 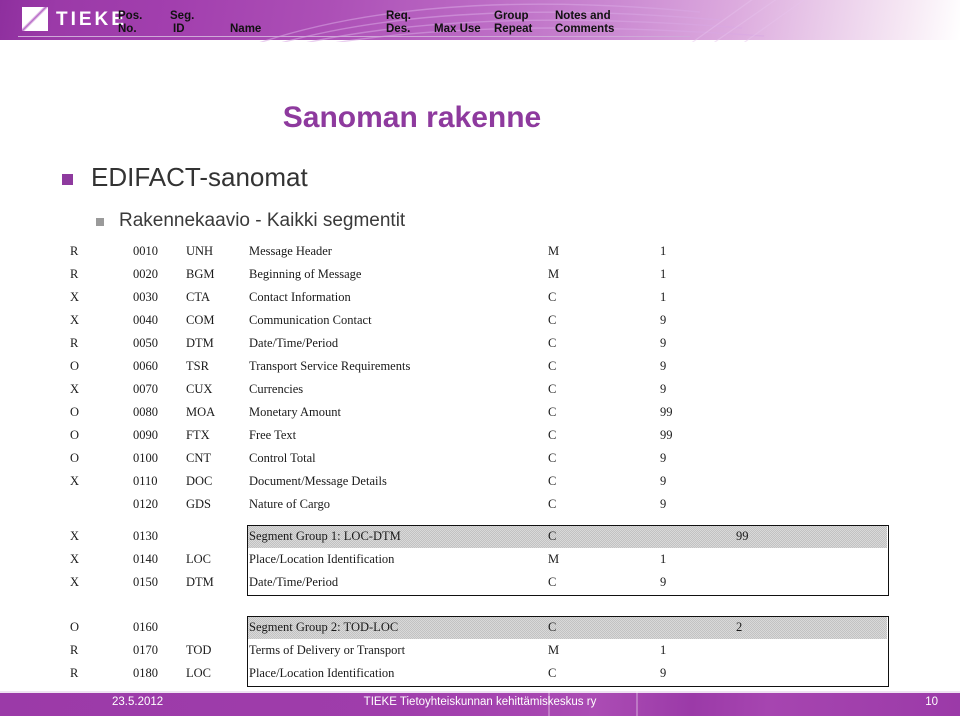 I want to click on cell-seg-id: COM, so click(x=200, y=320).